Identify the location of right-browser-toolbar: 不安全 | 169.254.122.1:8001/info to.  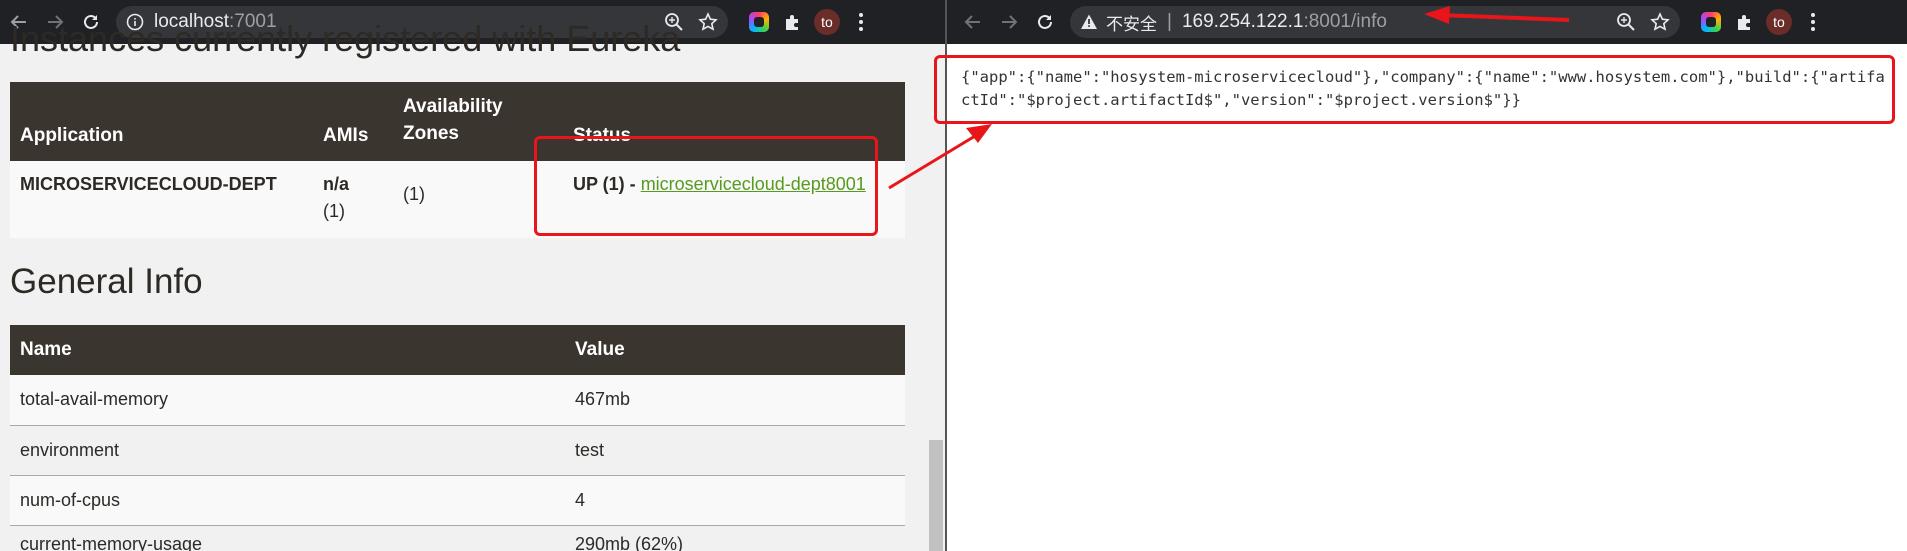
(1427, 22).